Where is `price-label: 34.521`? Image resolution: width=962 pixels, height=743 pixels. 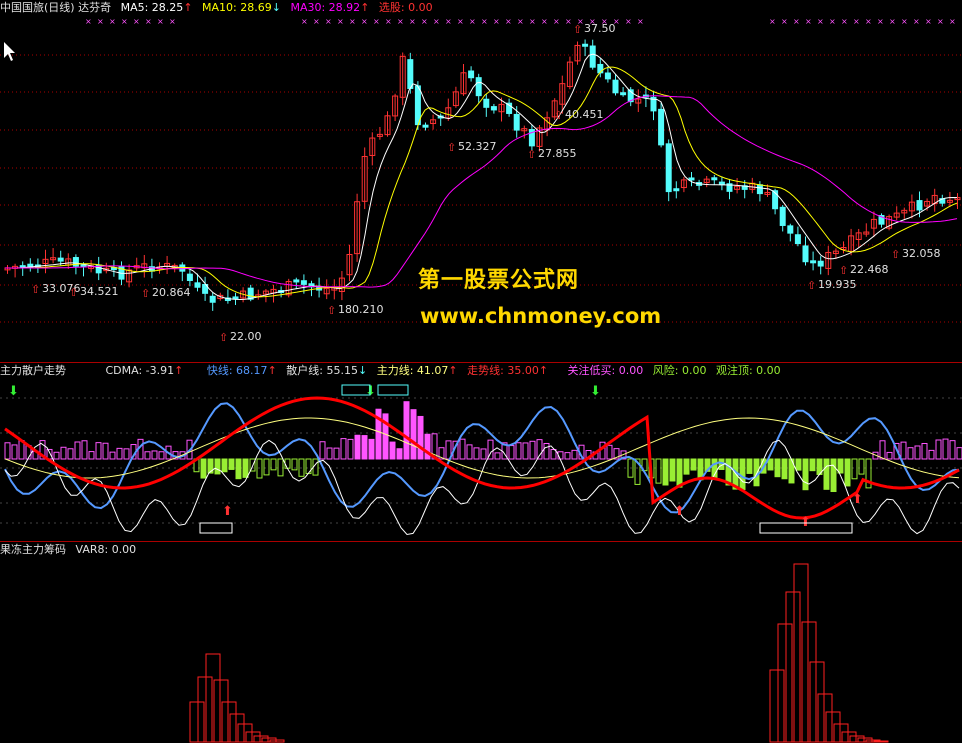
price-label: 34.521 is located at coordinates (99, 291).